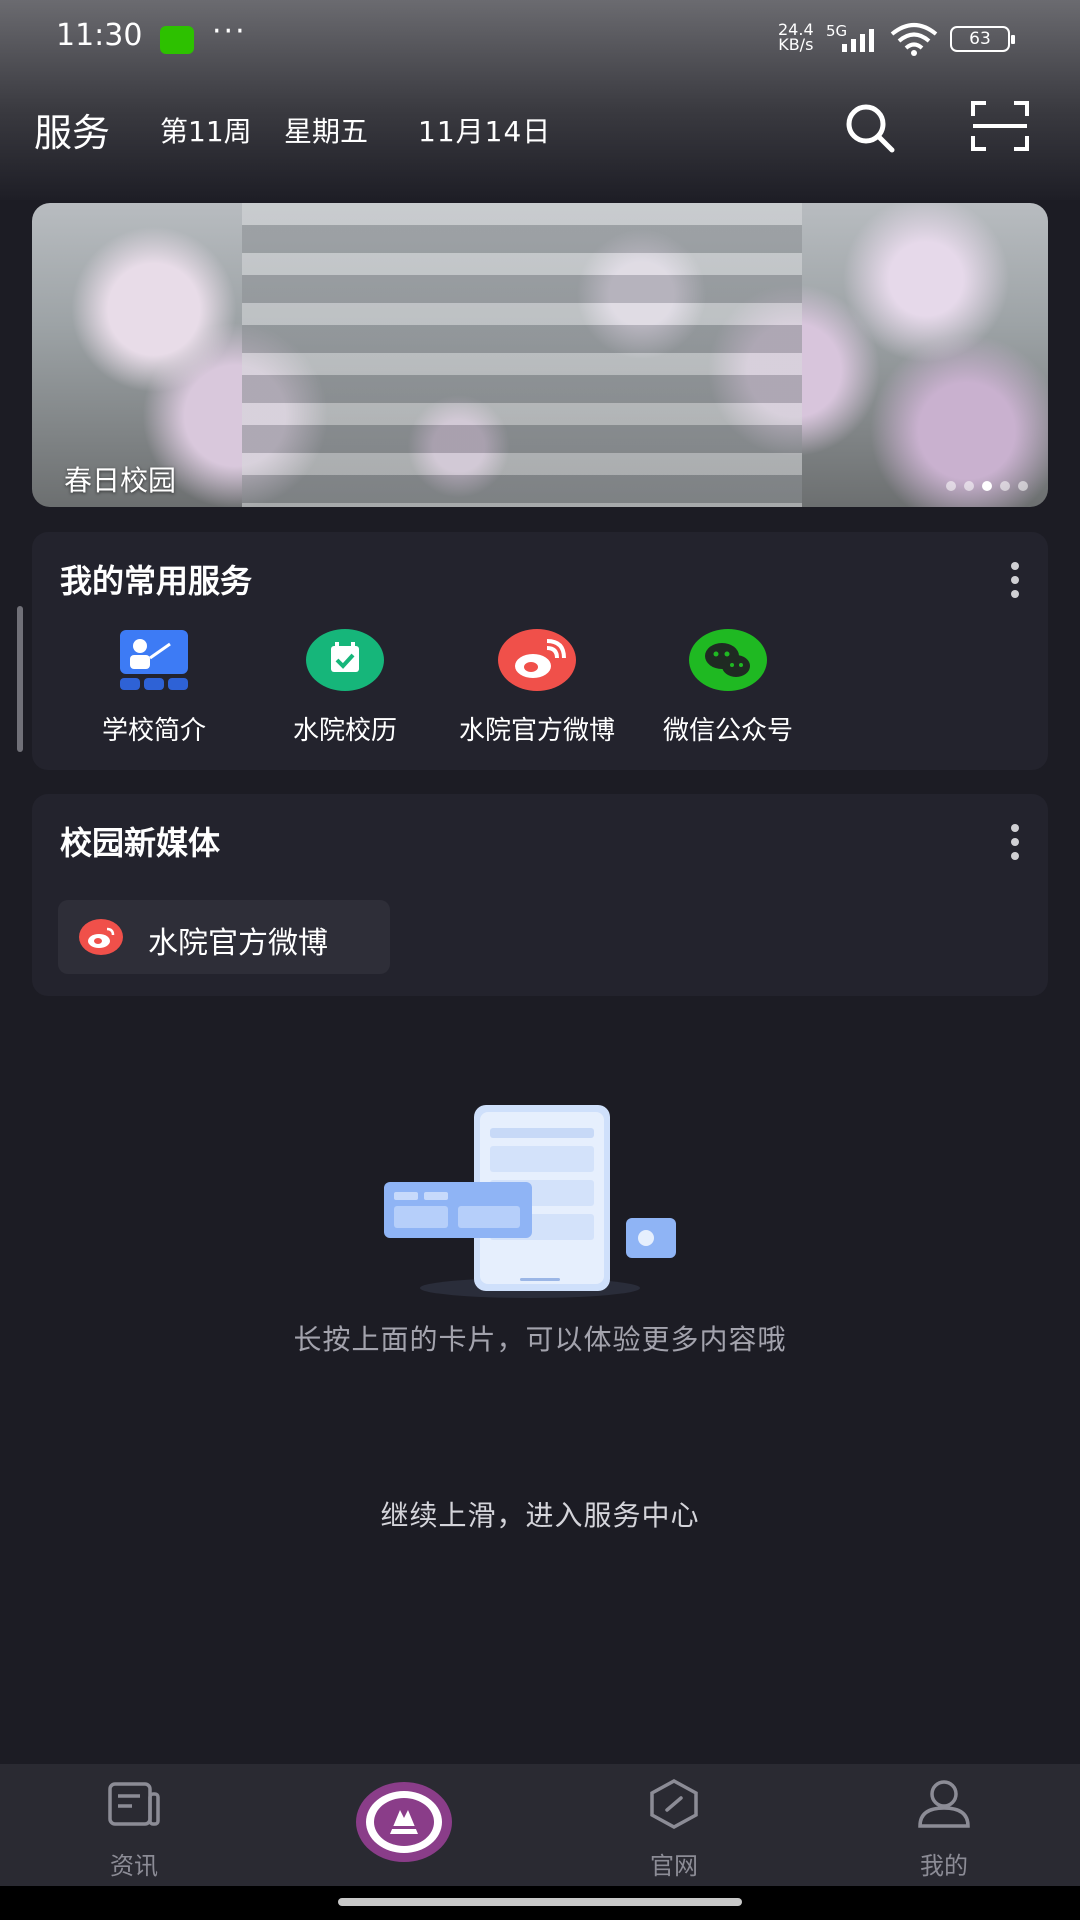  I want to click on news-icon, so click(134, 1804).